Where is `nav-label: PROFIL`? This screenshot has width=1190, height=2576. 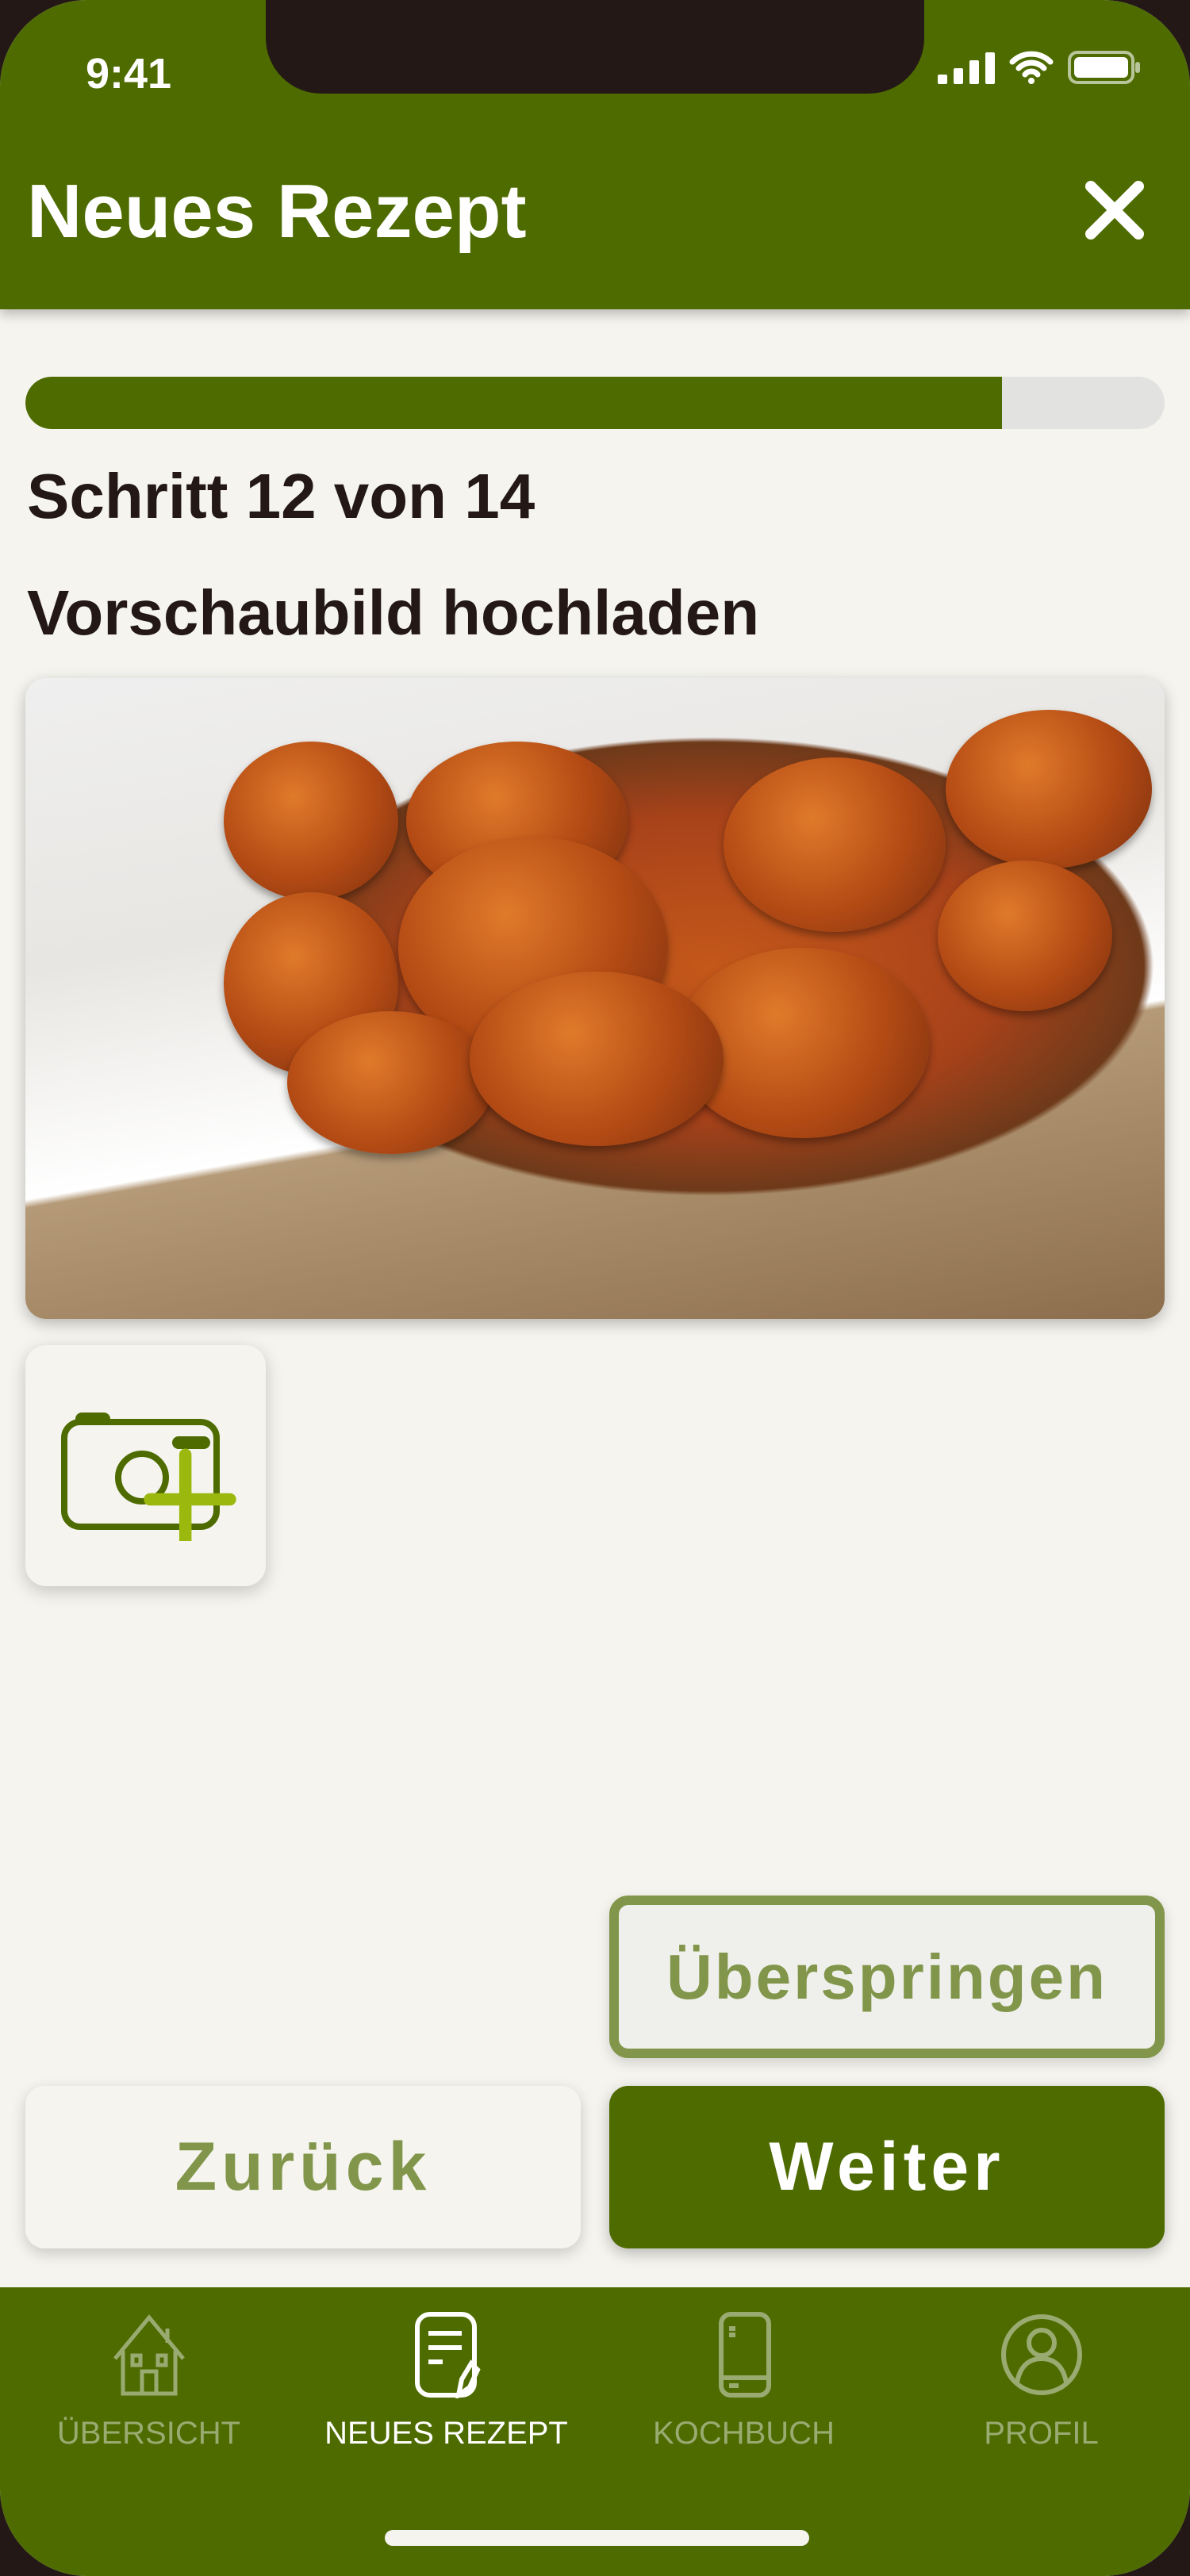
nav-label: PROFIL is located at coordinates (1041, 2434).